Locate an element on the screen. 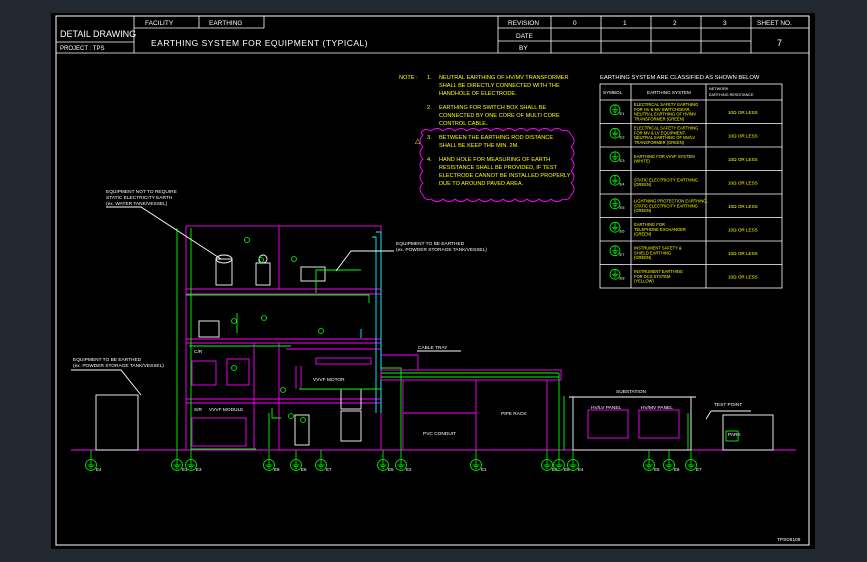 The image size is (867, 562). earth-electrode-icon: E3 is located at coordinates (617, 157).